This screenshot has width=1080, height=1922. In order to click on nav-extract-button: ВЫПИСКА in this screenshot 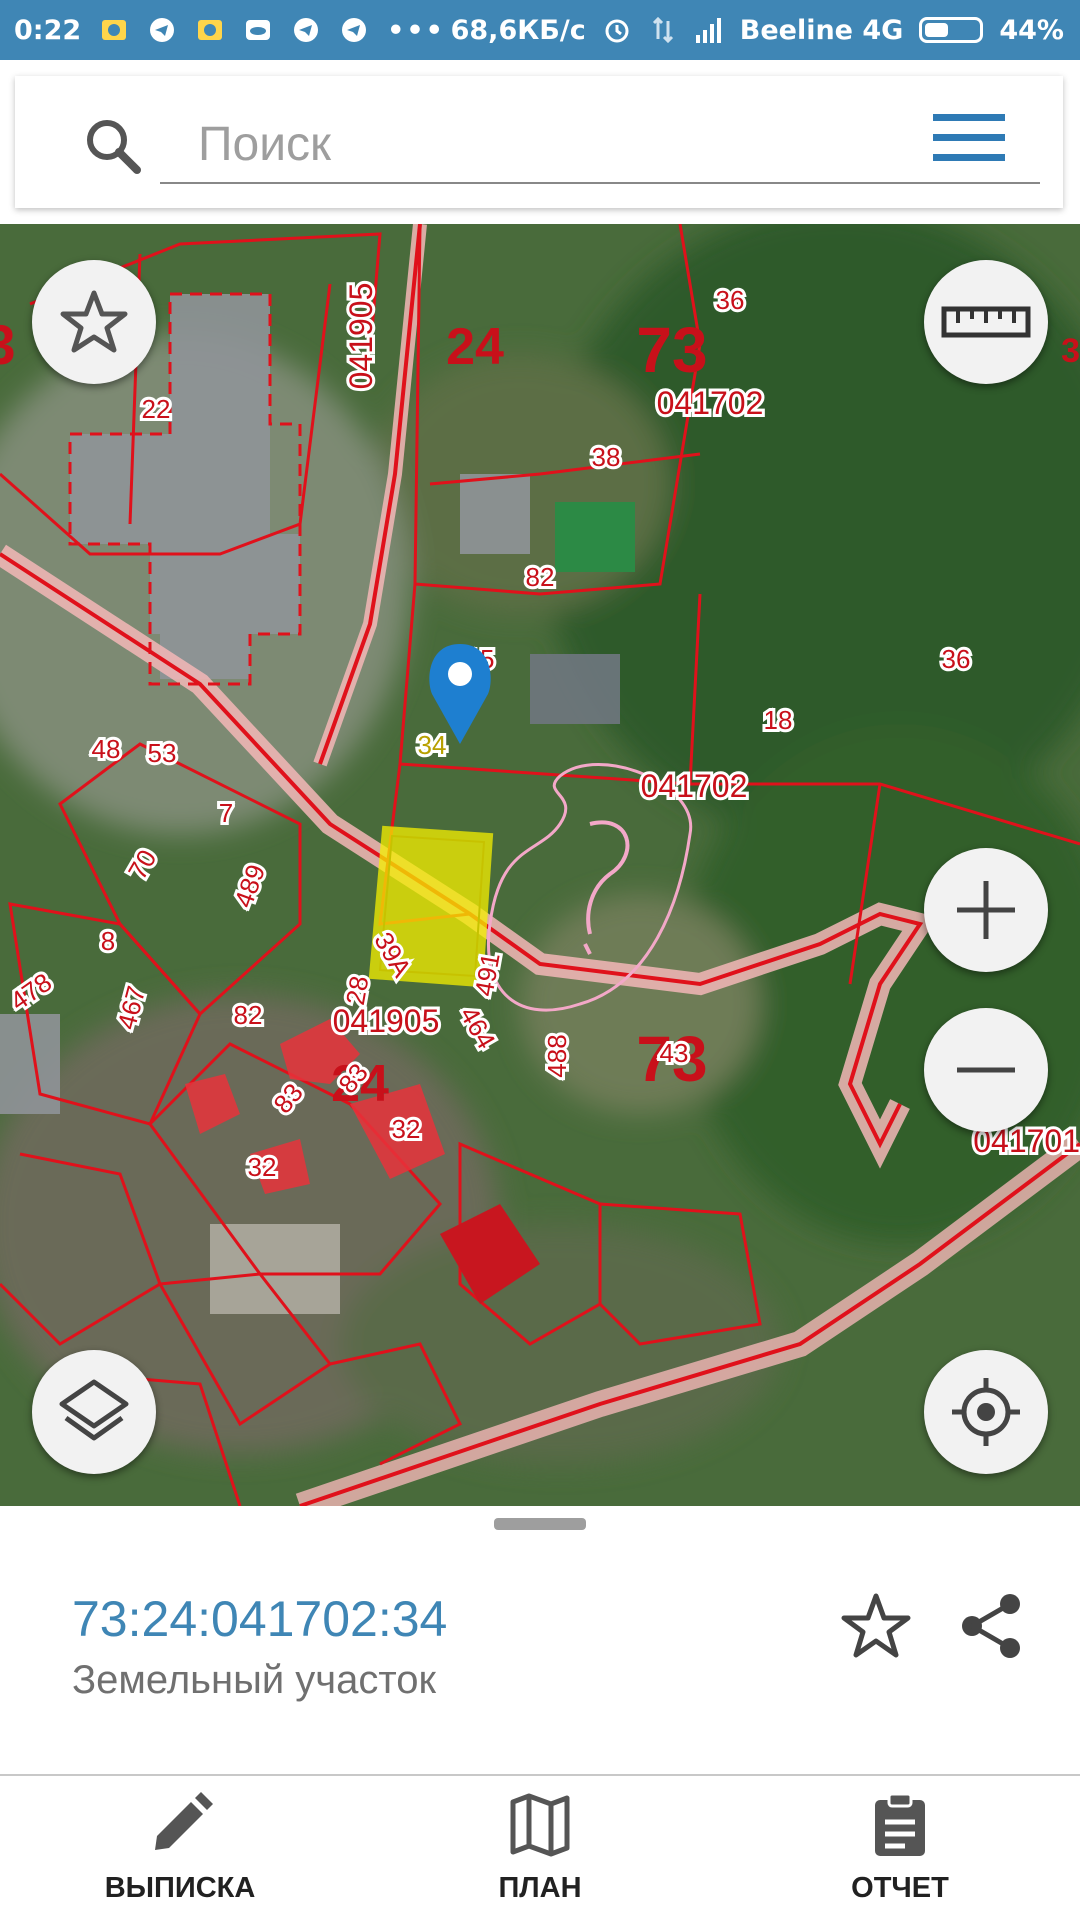, I will do `click(180, 1849)`.